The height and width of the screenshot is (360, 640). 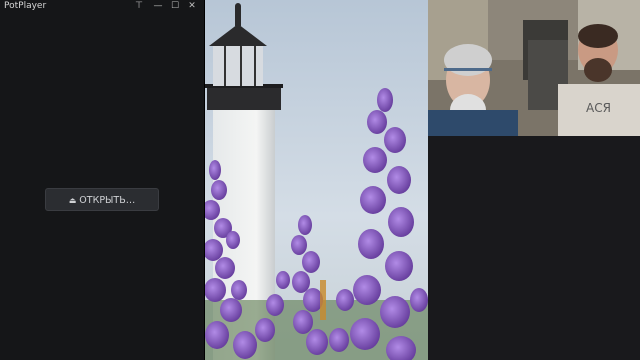 I want to click on app-title: PotPlayer, so click(x=25, y=6).